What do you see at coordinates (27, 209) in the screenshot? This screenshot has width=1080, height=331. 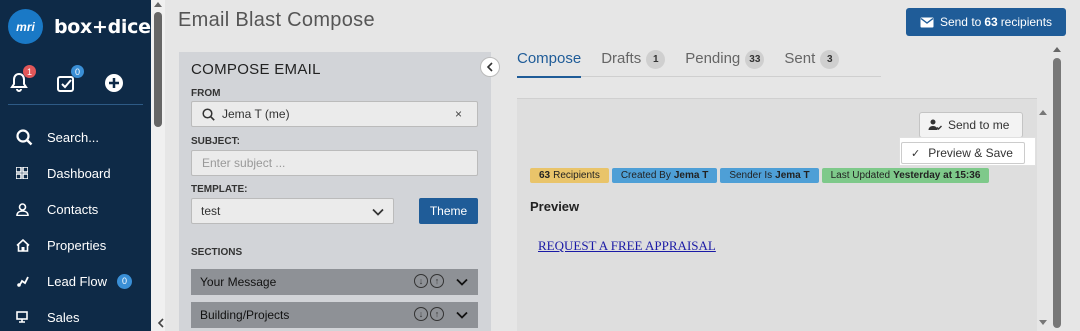 I see `user-icon` at bounding box center [27, 209].